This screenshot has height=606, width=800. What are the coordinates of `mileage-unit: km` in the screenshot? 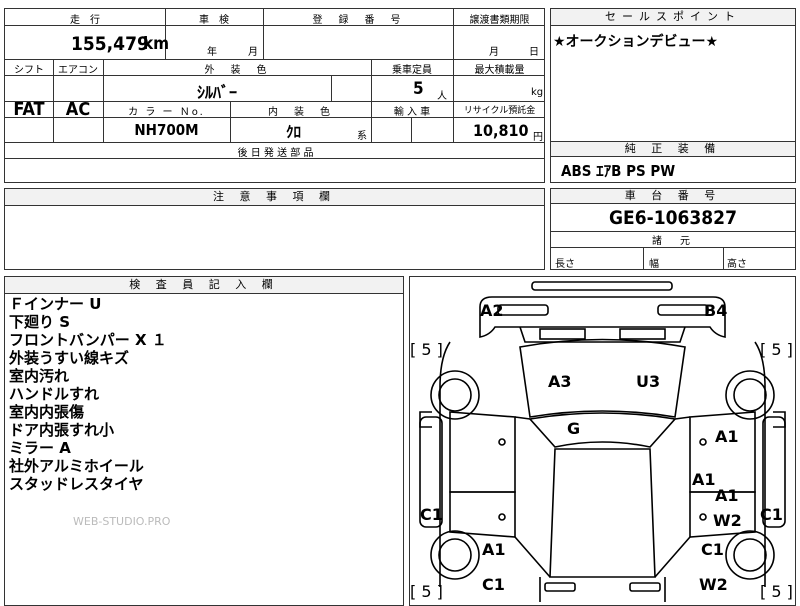 It's located at (156, 44).